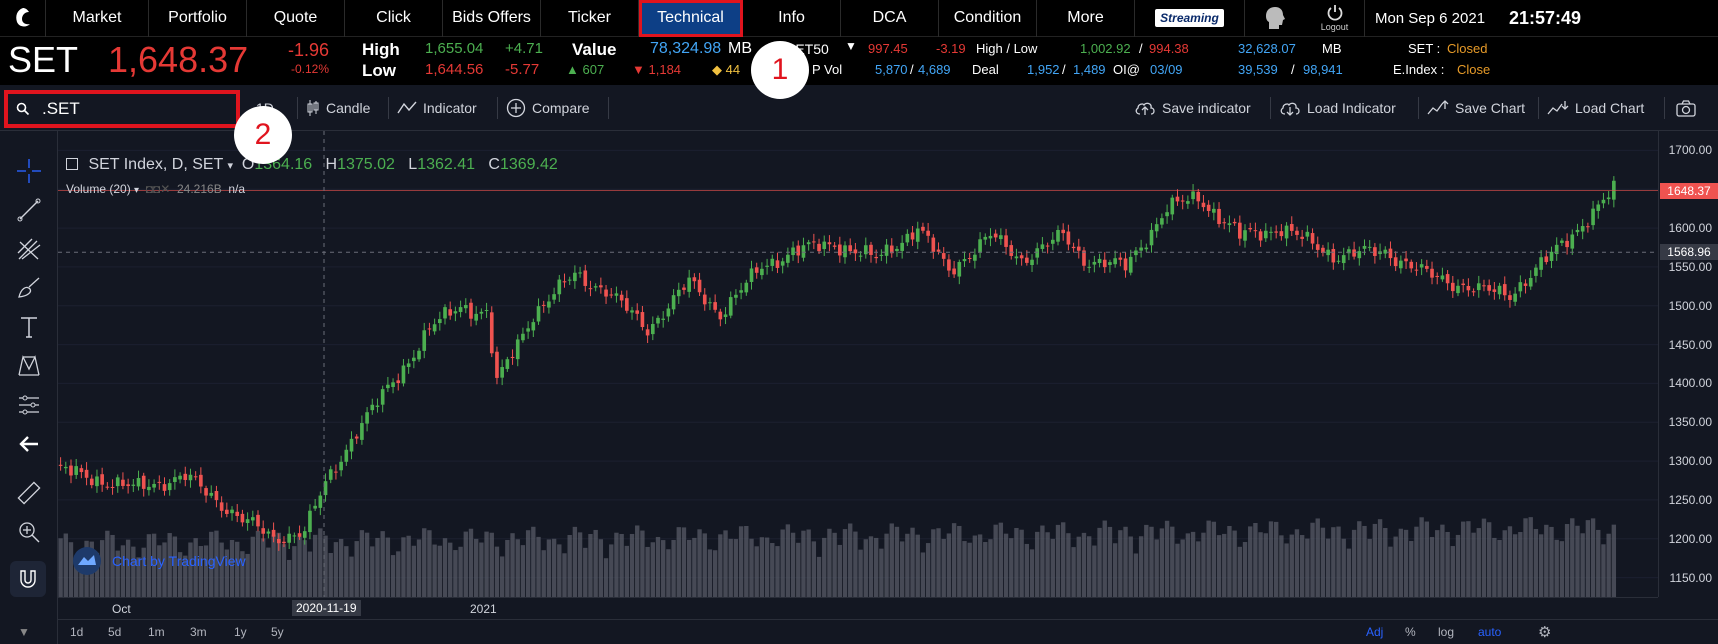  I want to click on chart-type-button: Candle, so click(338, 108).